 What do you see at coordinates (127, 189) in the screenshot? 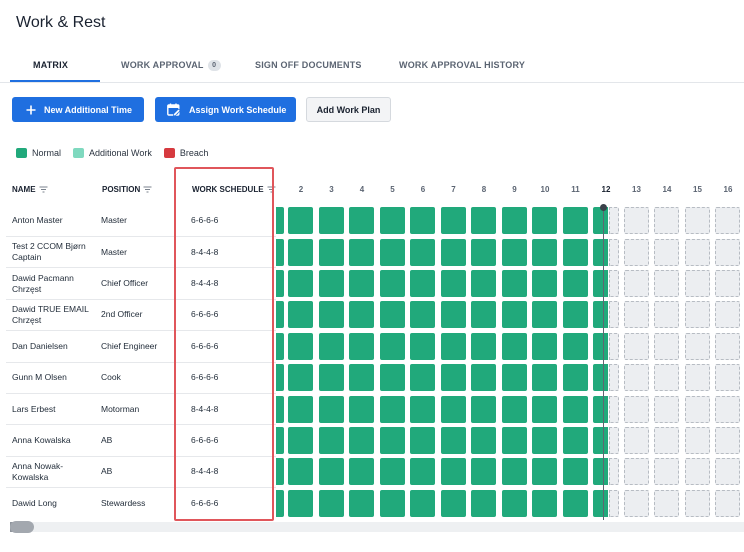
I see `column-header-position: POSITION` at bounding box center [127, 189].